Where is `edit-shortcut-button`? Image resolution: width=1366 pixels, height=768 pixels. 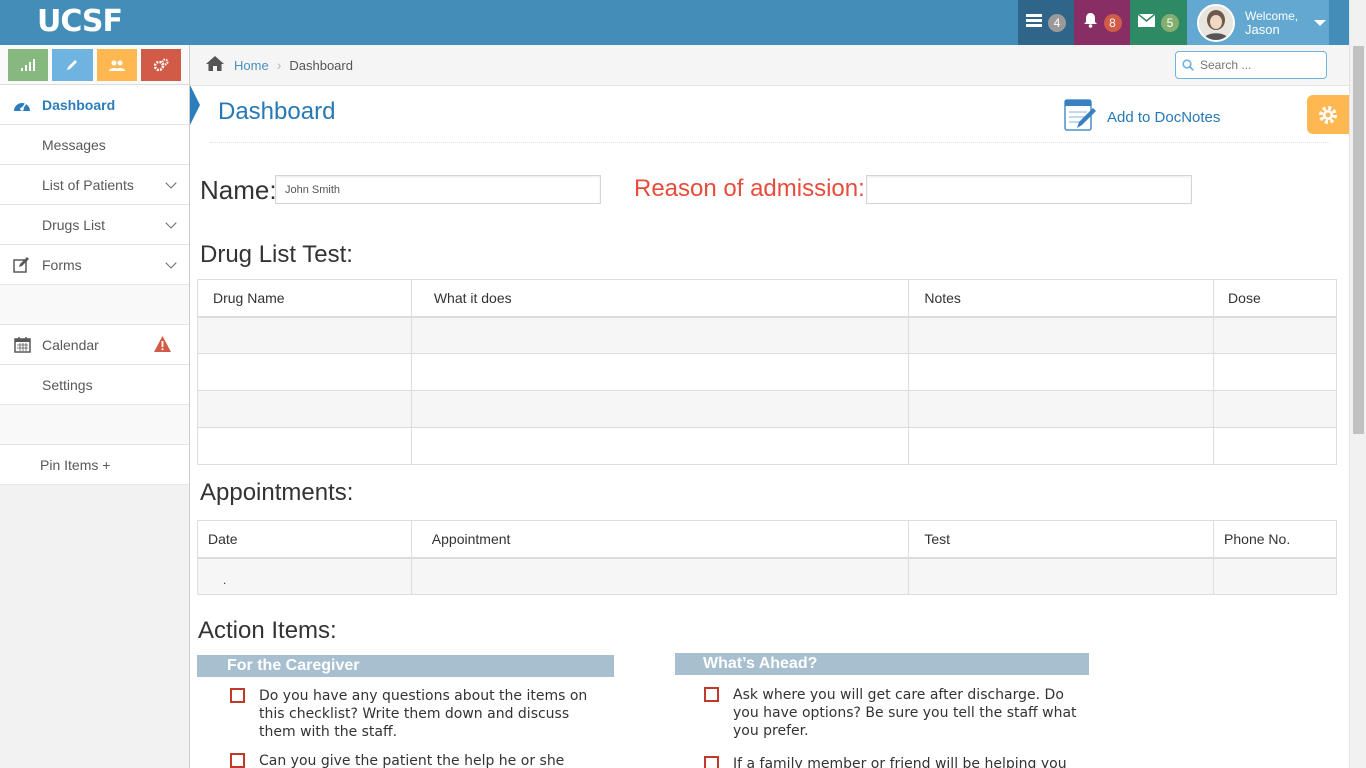
edit-shortcut-button is located at coordinates (72, 65).